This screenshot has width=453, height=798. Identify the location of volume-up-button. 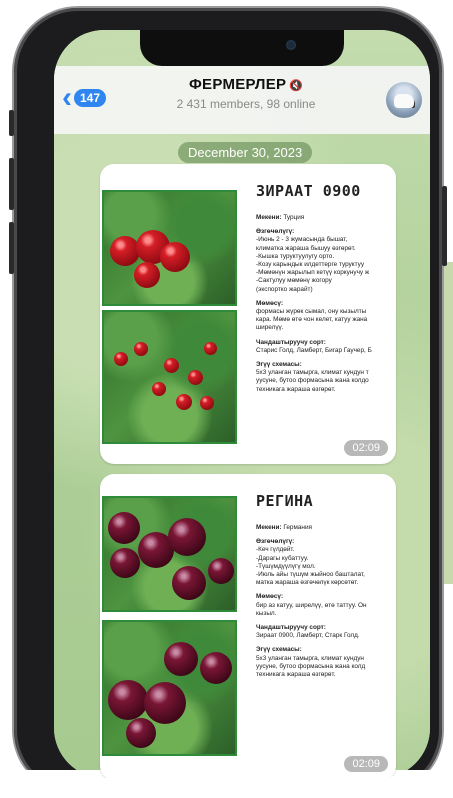
(11, 184).